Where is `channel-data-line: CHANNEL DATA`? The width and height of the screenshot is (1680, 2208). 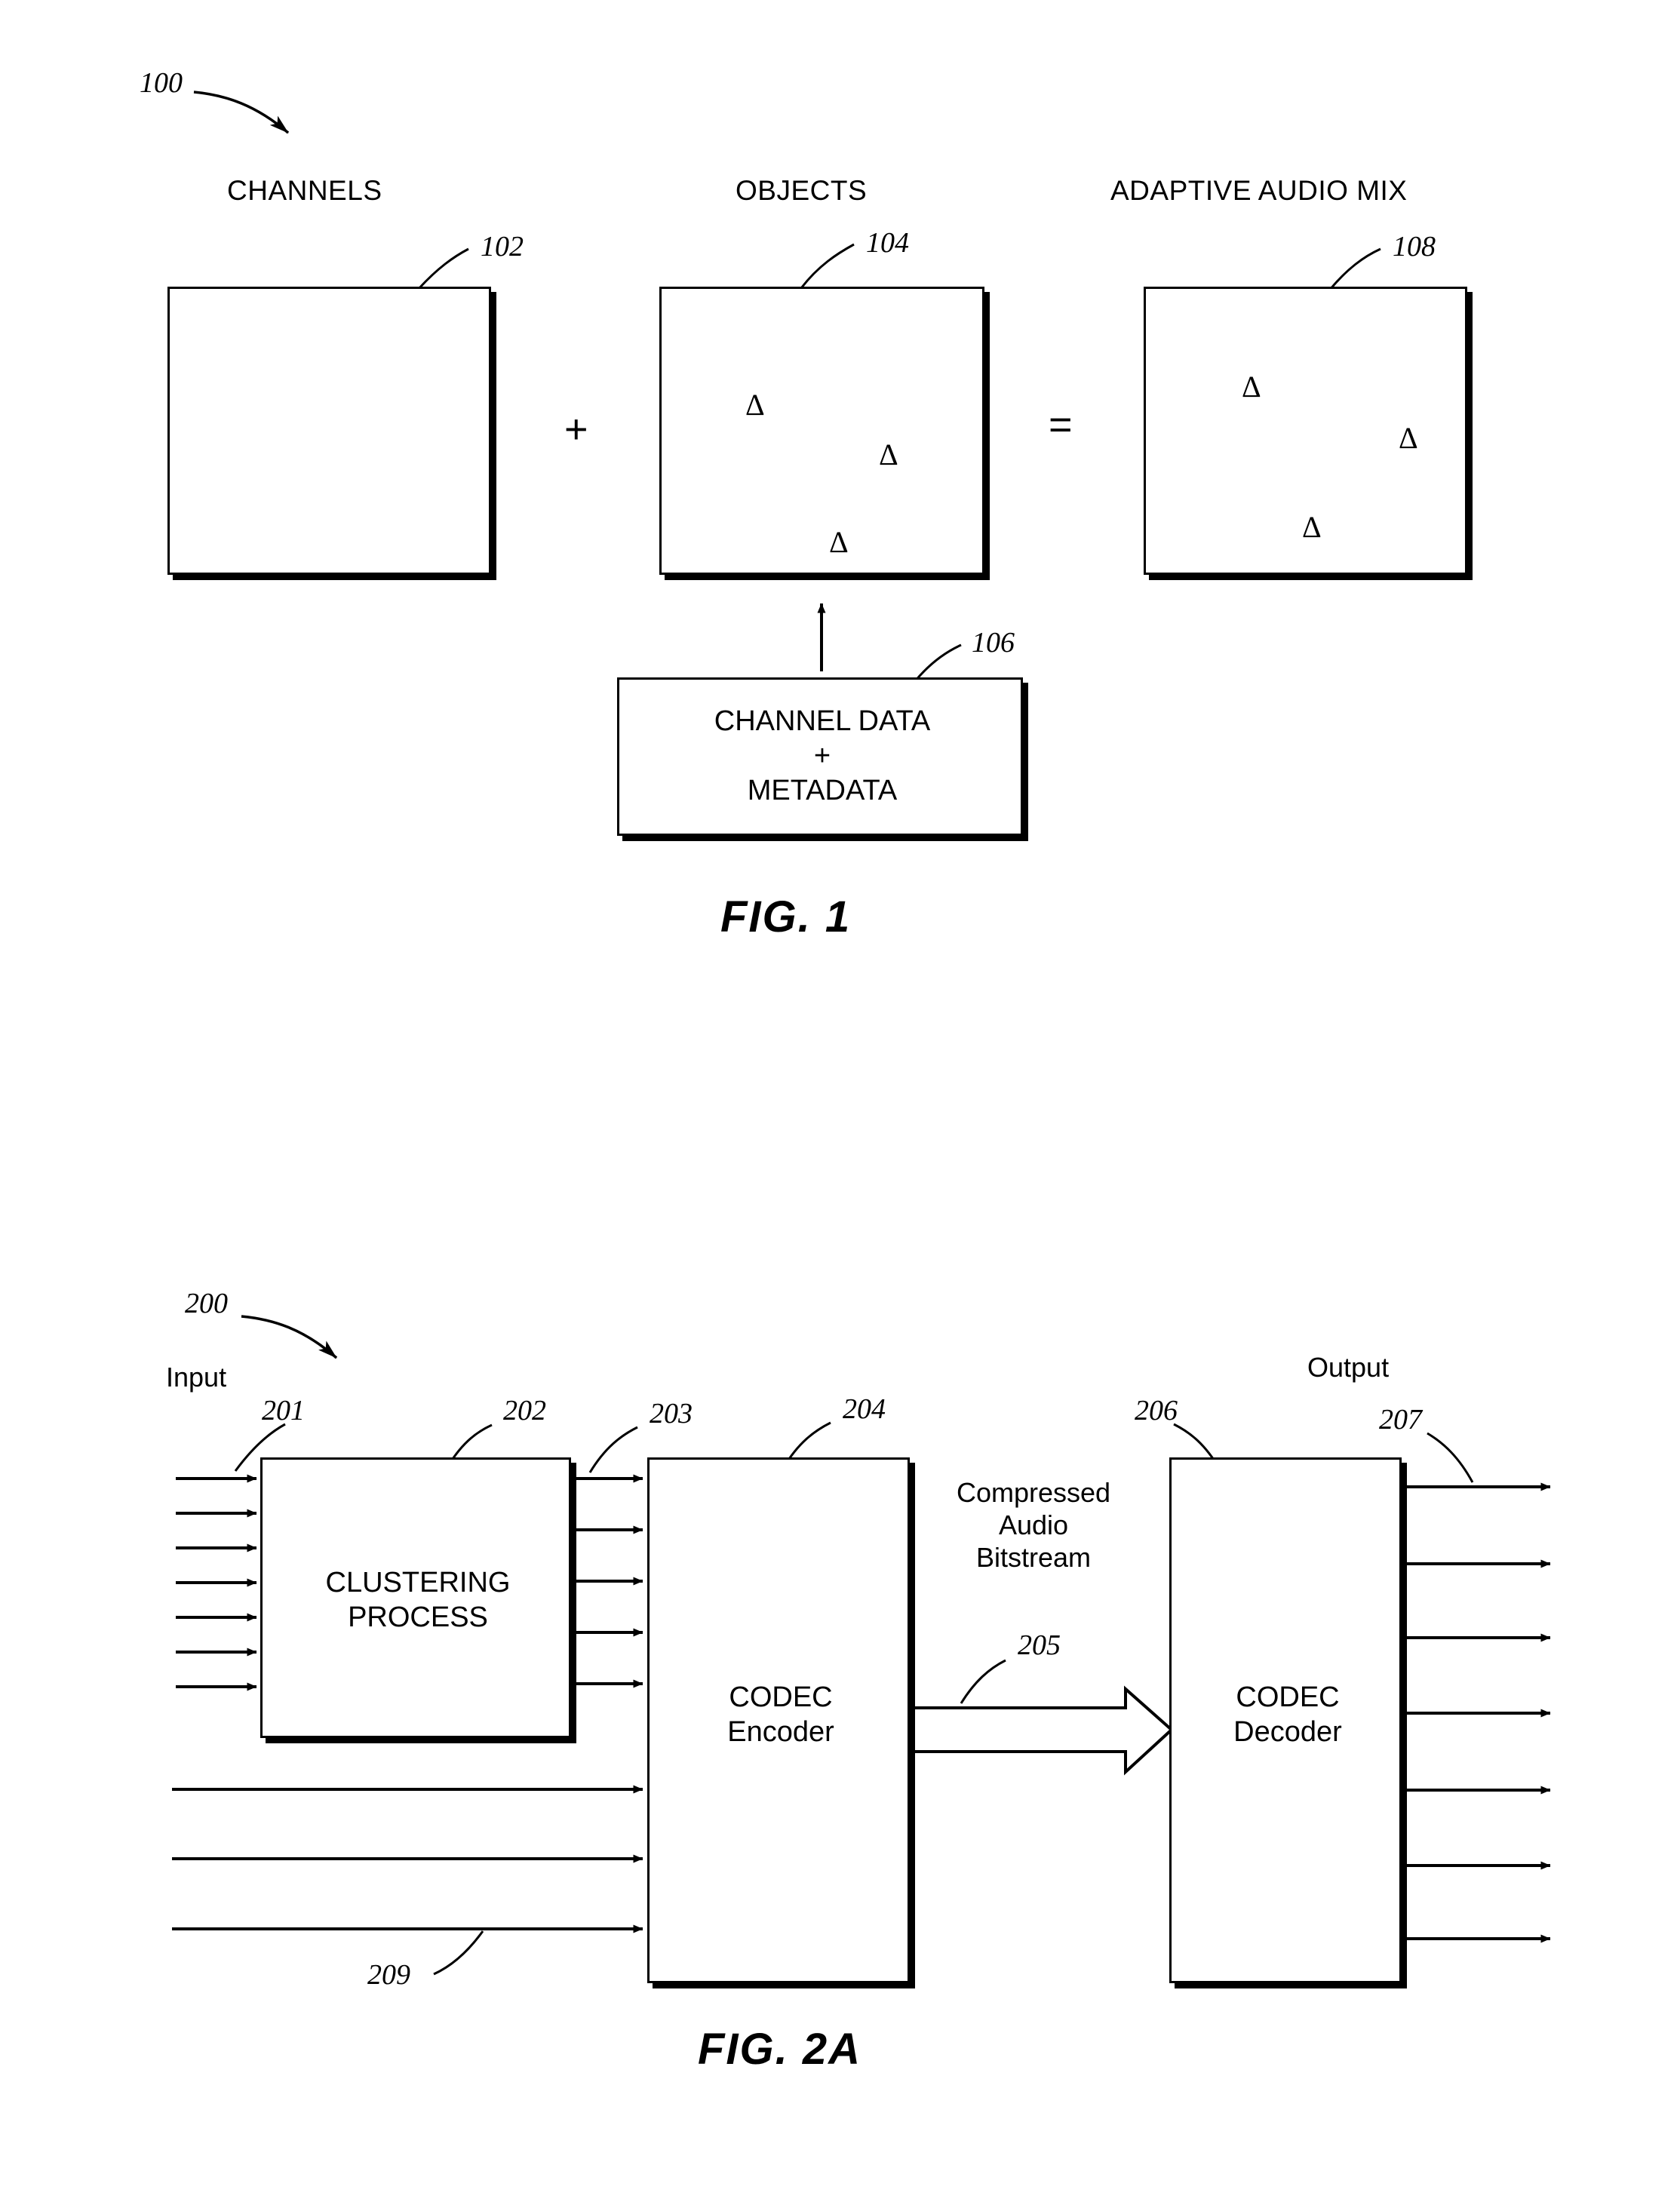 channel-data-line: CHANNEL DATA is located at coordinates (822, 721).